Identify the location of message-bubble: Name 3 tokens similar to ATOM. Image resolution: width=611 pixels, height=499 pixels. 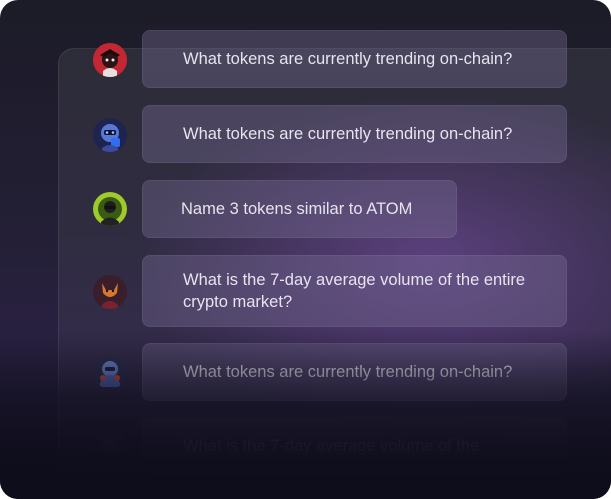
(299, 209).